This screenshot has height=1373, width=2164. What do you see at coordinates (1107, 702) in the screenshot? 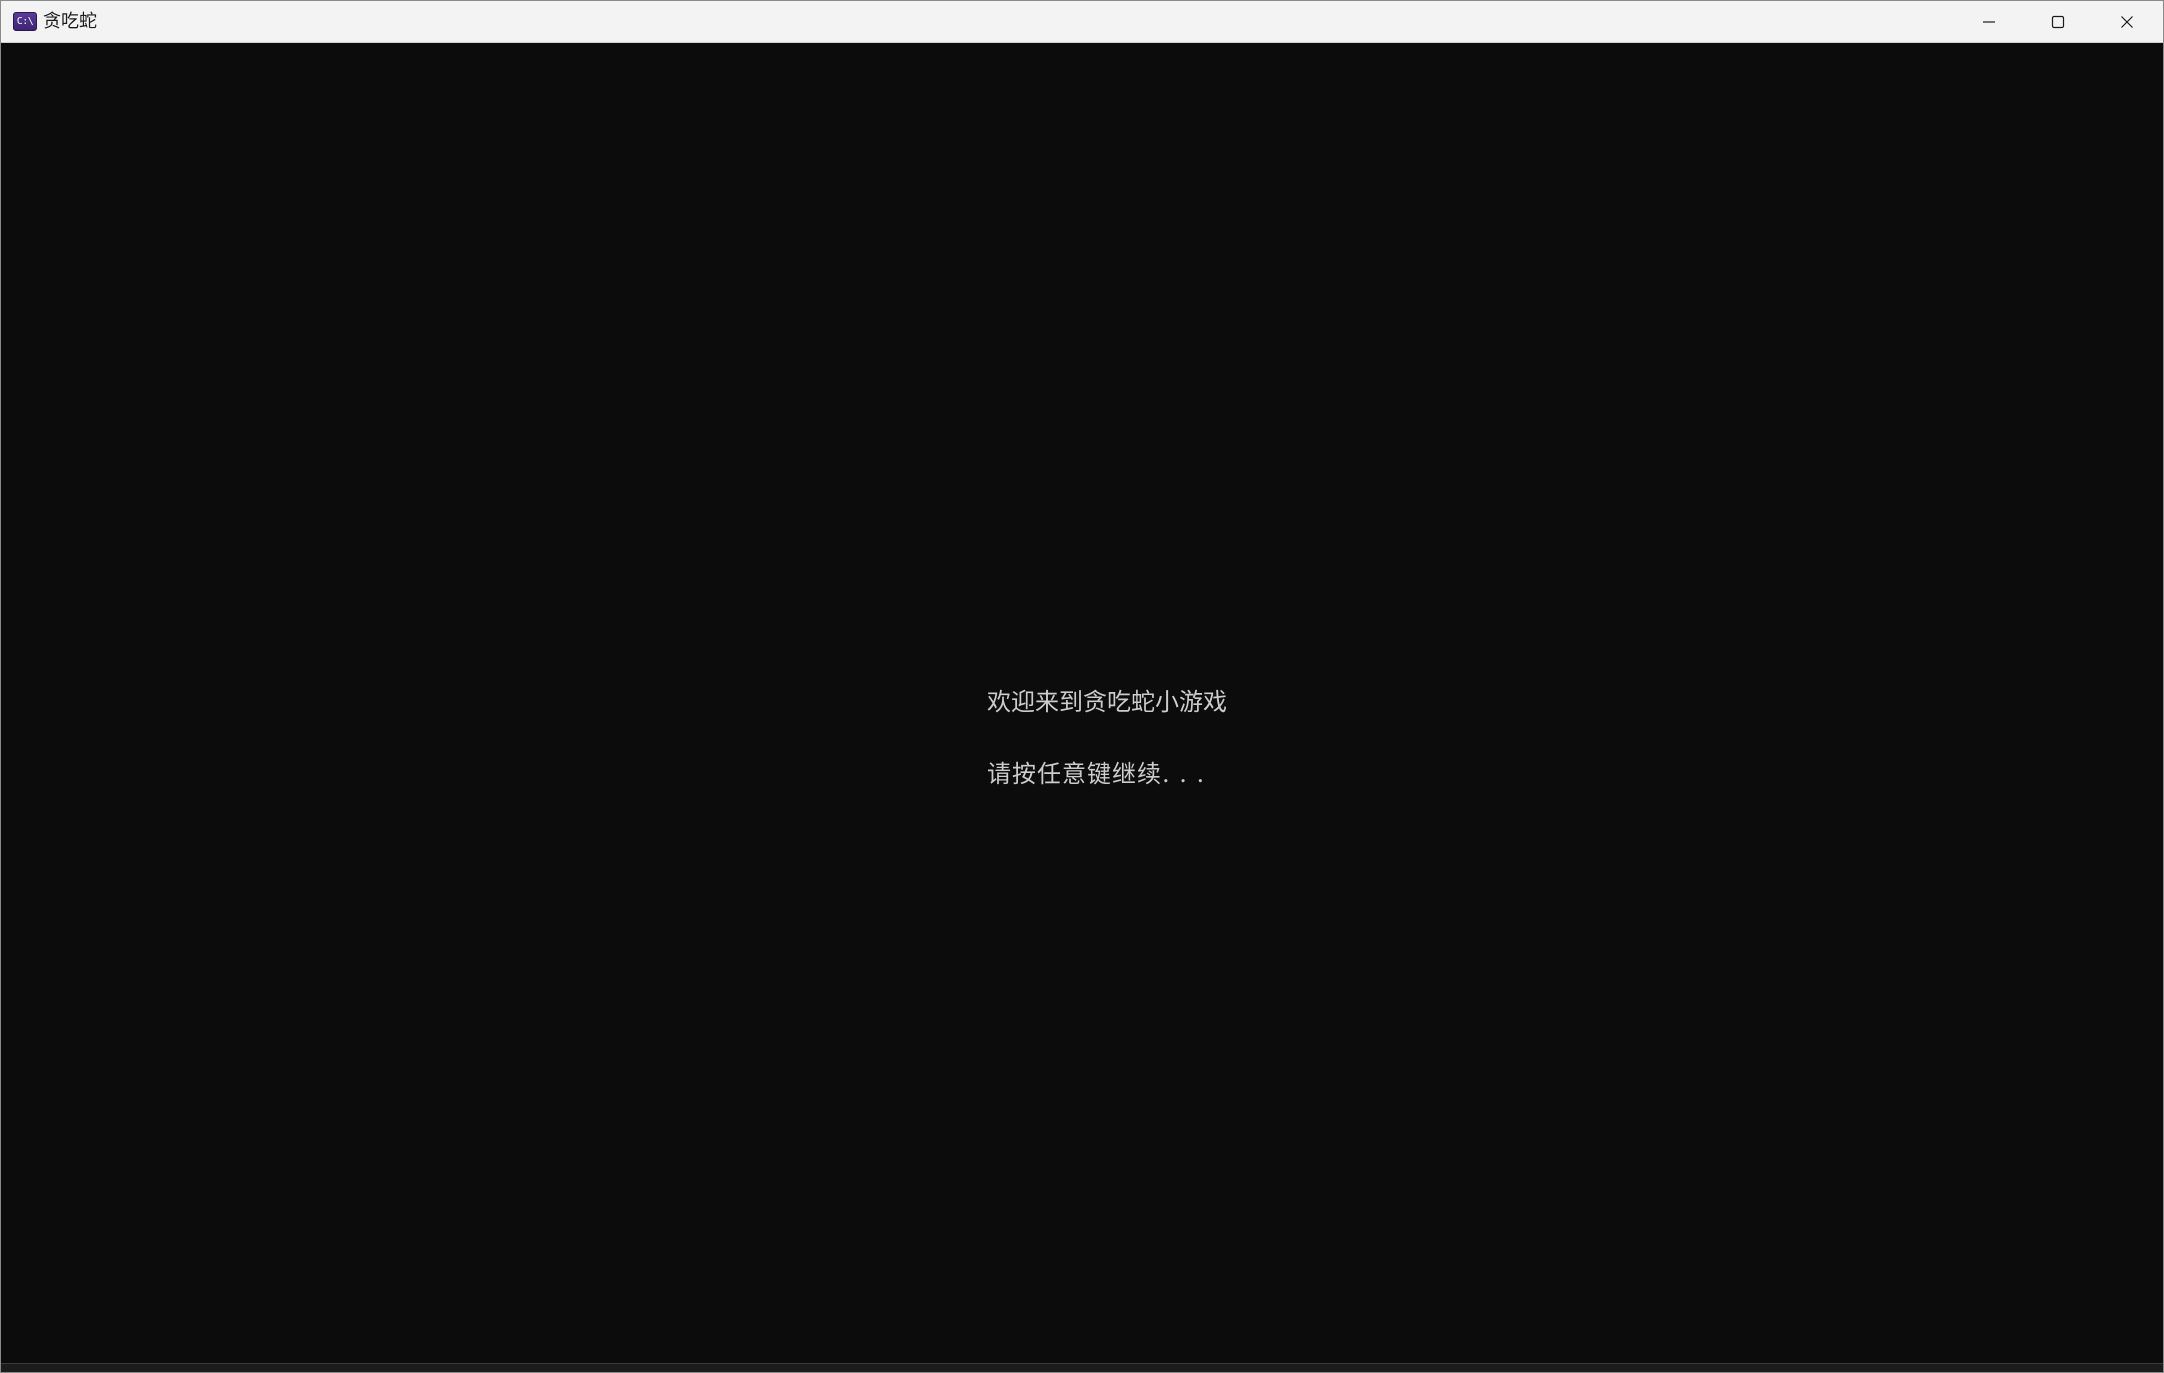
I see `welcome-message: 欢迎来到贪吃蛇小游戏` at bounding box center [1107, 702].